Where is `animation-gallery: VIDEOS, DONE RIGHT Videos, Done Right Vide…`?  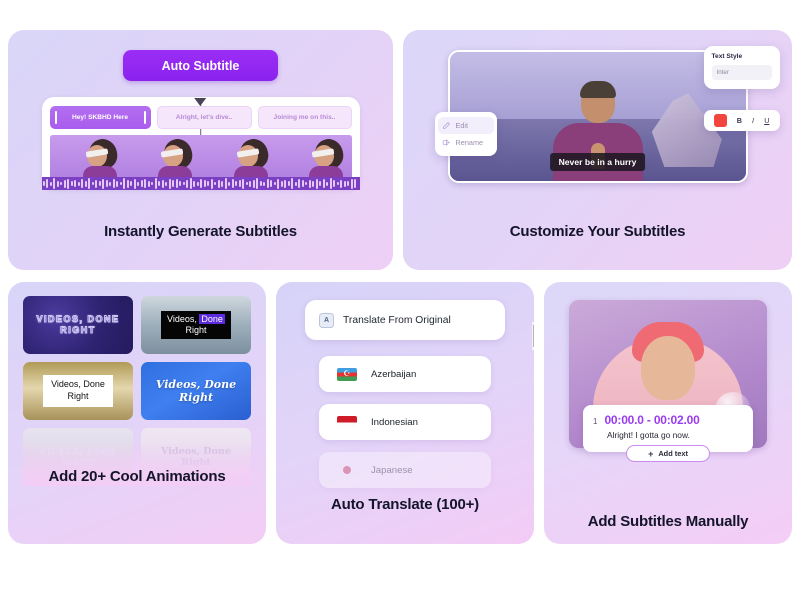 animation-gallery: VIDEOS, DONE RIGHT Videos, Done Right Vide… is located at coordinates (137, 391).